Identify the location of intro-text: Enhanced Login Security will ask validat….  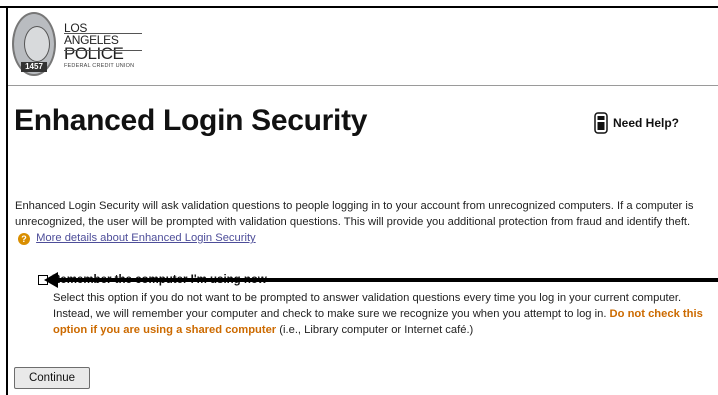
(354, 214).